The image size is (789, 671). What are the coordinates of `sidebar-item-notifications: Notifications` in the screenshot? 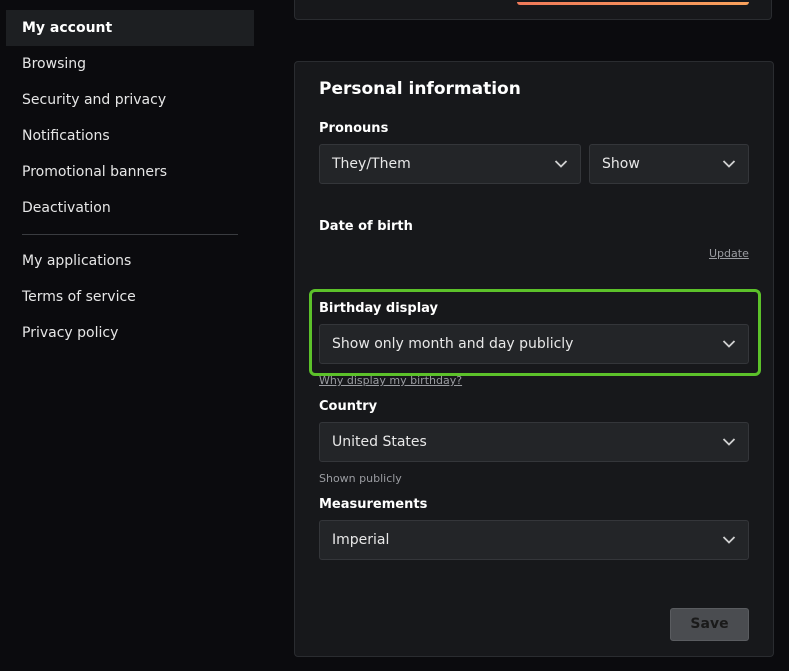 It's located at (130, 136).